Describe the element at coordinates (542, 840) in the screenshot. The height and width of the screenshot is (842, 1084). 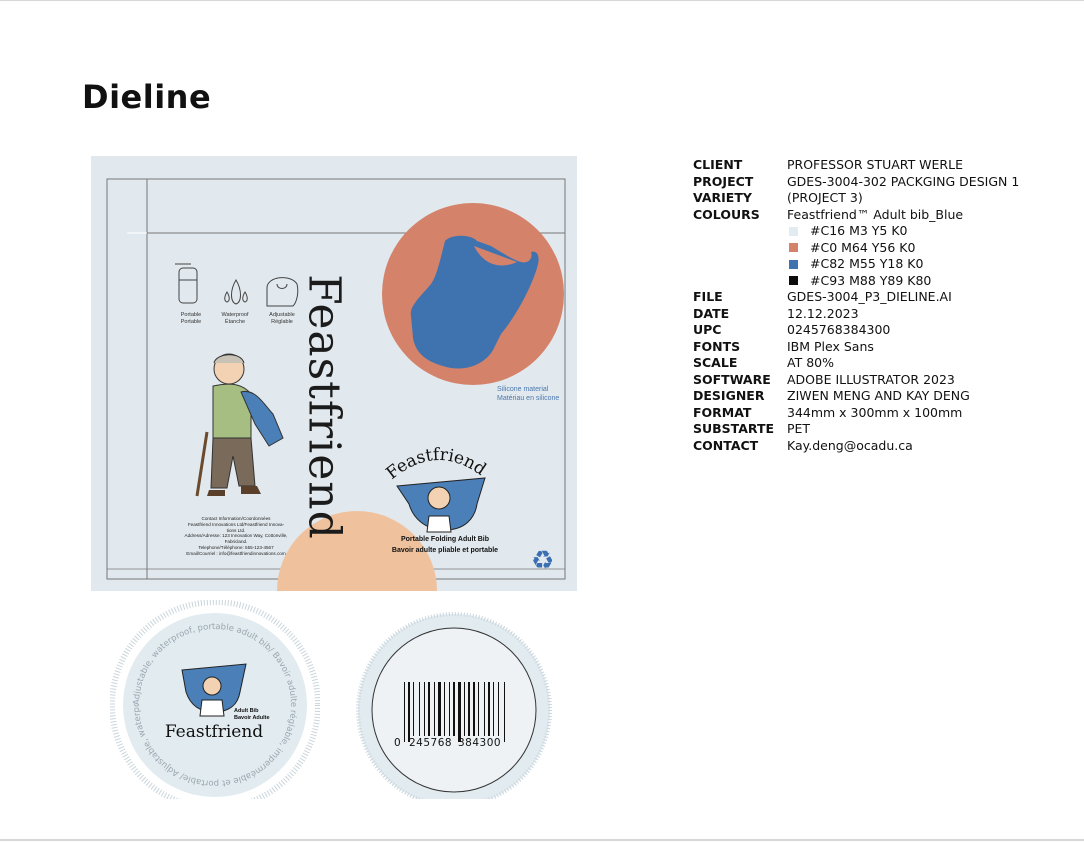
I see `bottom-divider` at that location.